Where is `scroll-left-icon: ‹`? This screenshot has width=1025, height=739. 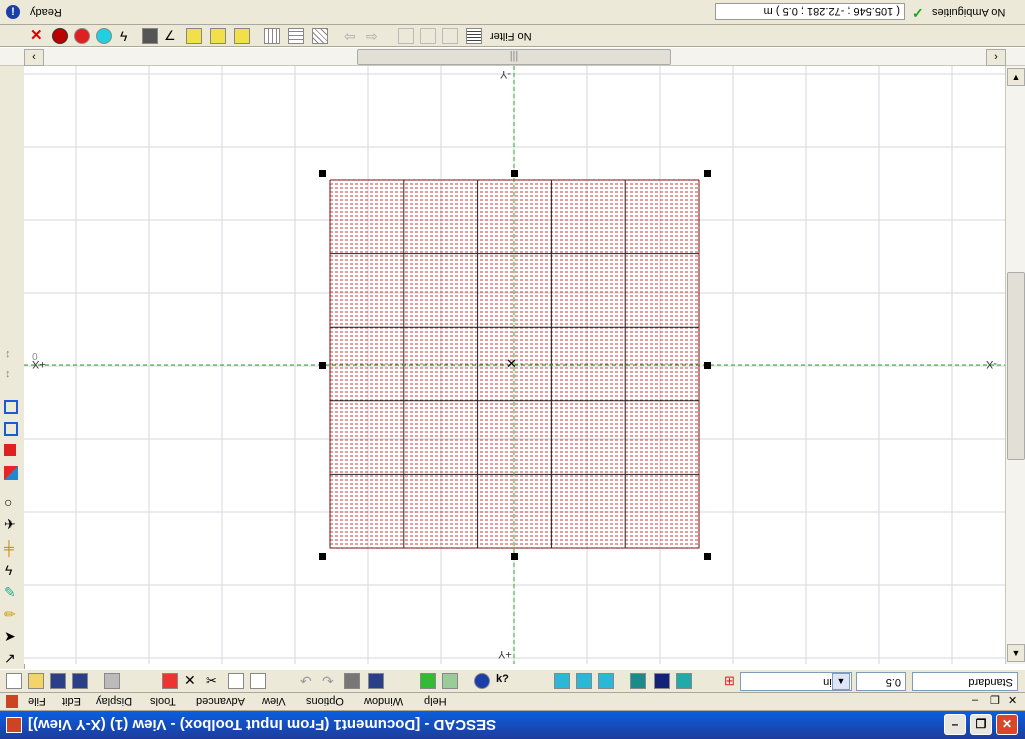
scroll-left-icon: ‹ is located at coordinates (34, 57).